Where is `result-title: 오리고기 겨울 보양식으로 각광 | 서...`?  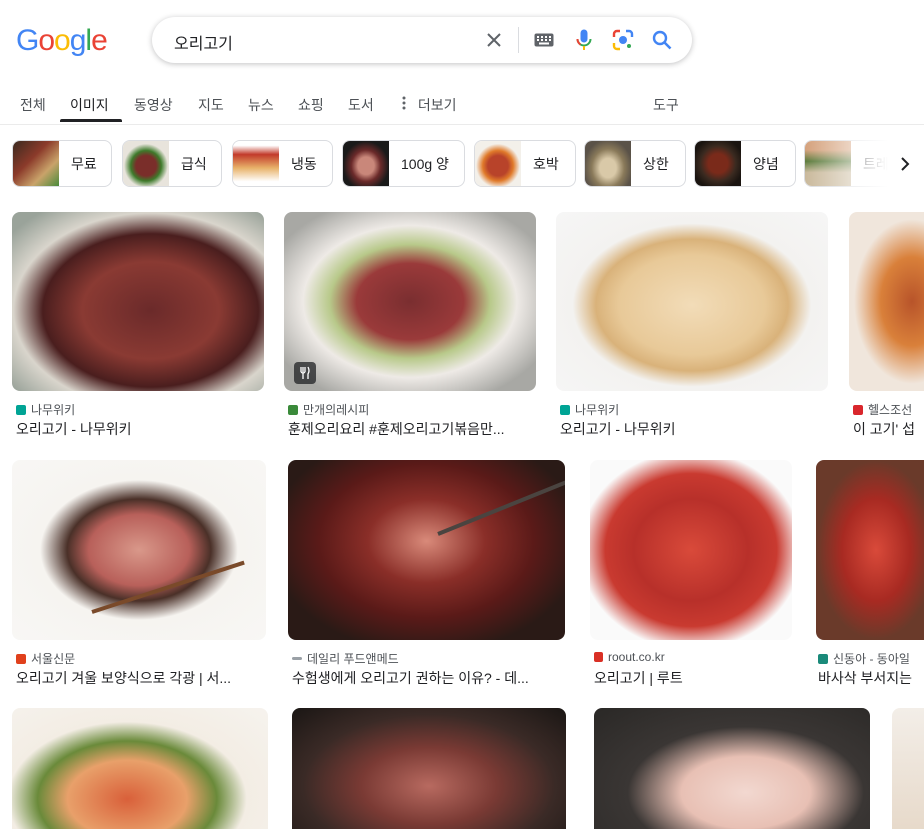 result-title: 오리고기 겨울 보양식으로 각광 | 서... is located at coordinates (141, 678).